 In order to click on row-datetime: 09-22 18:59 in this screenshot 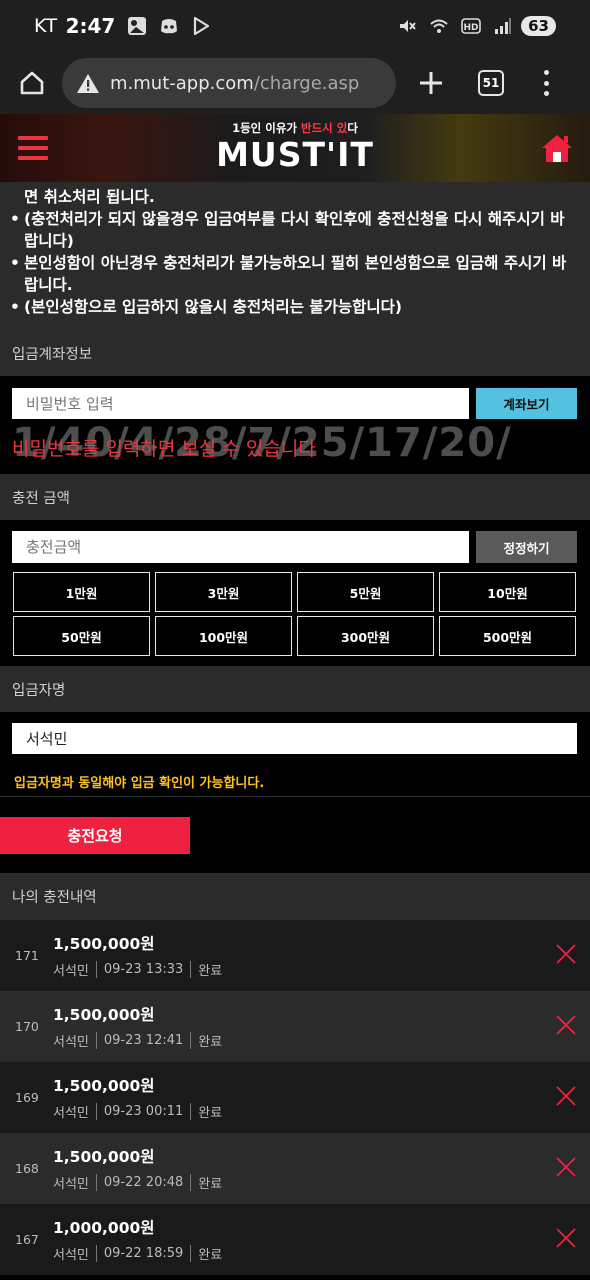, I will do `click(143, 1253)`.